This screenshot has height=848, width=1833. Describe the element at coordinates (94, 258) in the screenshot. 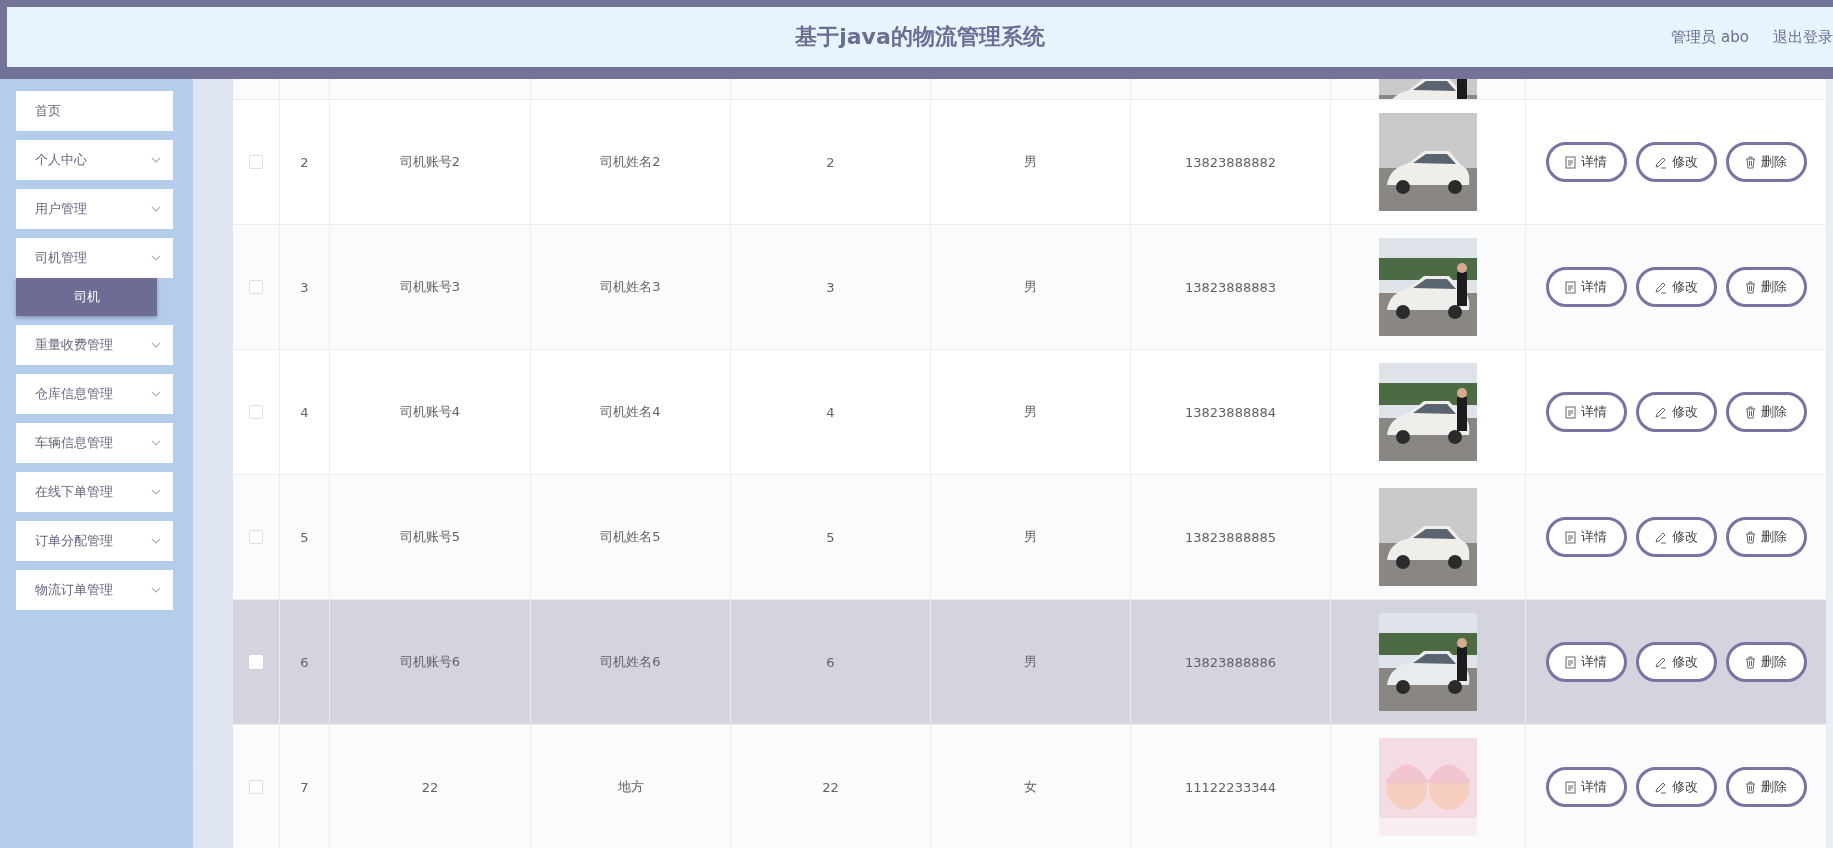

I see `menu-item: 司机管理` at that location.